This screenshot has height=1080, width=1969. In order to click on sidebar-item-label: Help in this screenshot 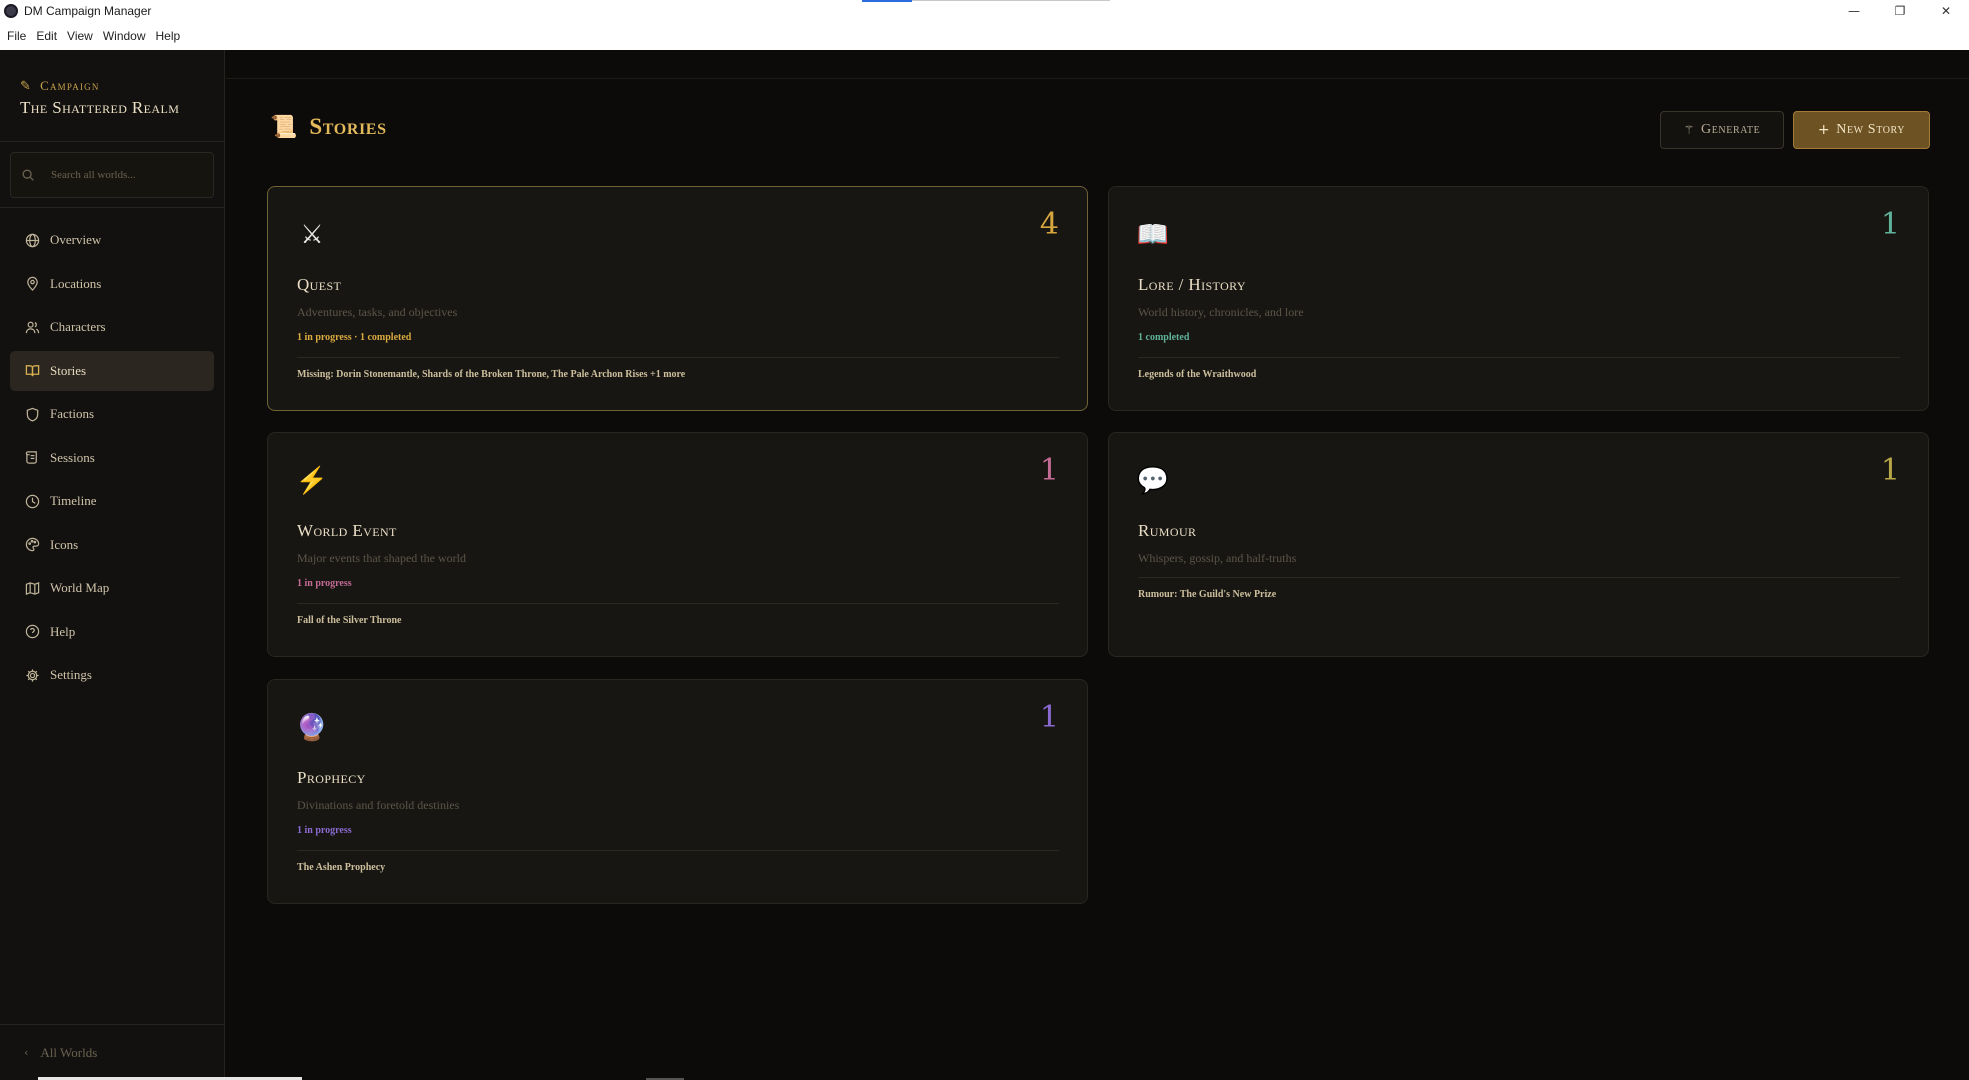, I will do `click(63, 631)`.